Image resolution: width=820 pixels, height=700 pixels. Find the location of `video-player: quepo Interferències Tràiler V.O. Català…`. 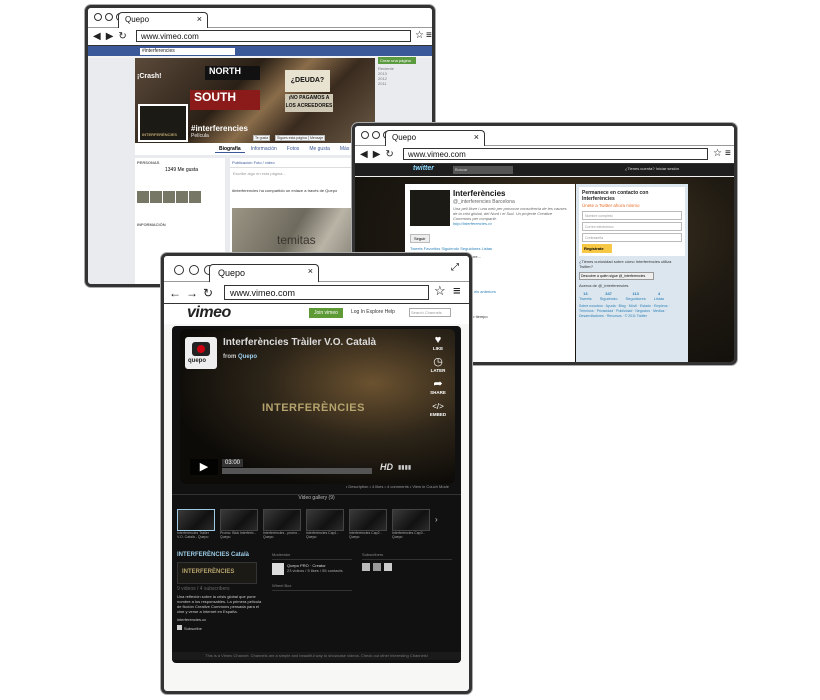

video-player: quepo Interferències Tràiler V.O. Català… is located at coordinates (317, 406).